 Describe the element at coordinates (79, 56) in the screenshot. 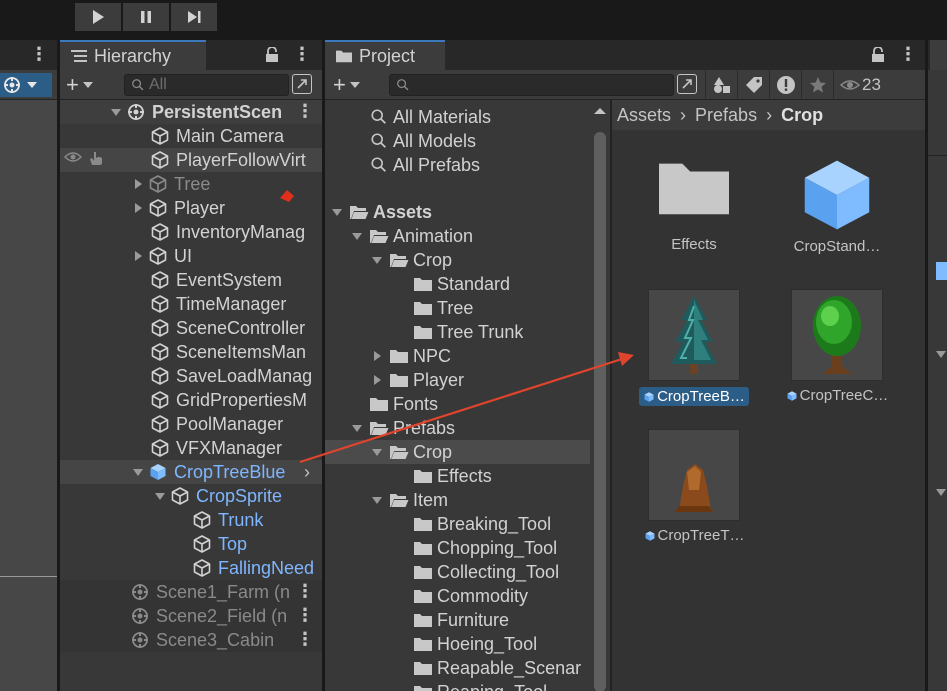

I see `list-icon` at that location.